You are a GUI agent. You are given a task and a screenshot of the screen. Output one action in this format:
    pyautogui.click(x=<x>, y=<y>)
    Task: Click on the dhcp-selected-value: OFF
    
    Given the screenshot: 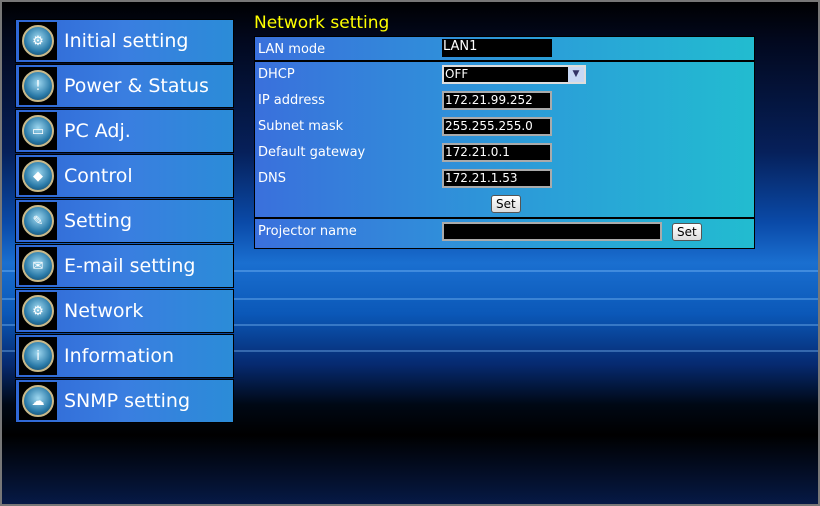 What is the action you would take?
    pyautogui.click(x=457, y=74)
    